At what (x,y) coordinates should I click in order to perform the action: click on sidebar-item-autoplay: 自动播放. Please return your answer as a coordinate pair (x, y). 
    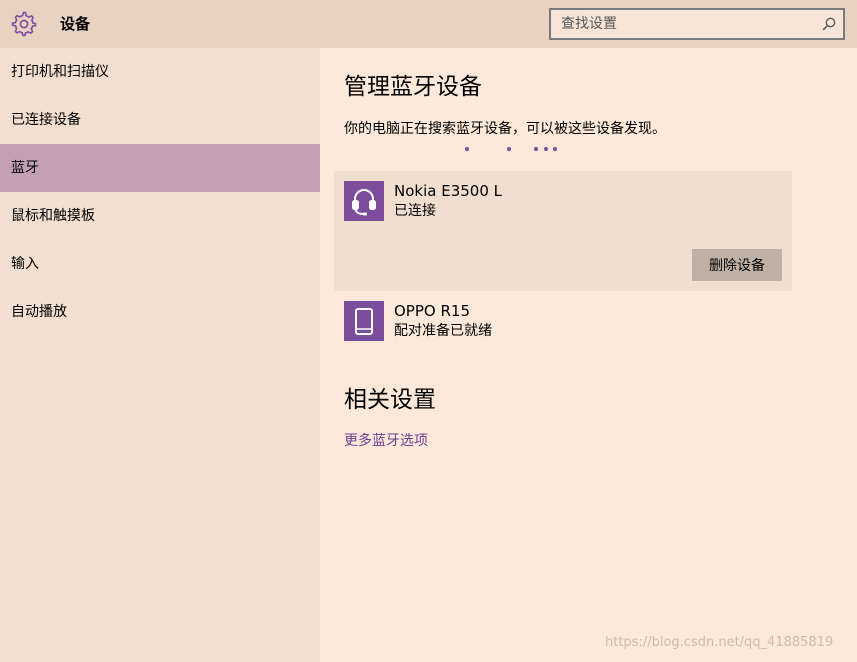
    Looking at the image, I should click on (160, 312).